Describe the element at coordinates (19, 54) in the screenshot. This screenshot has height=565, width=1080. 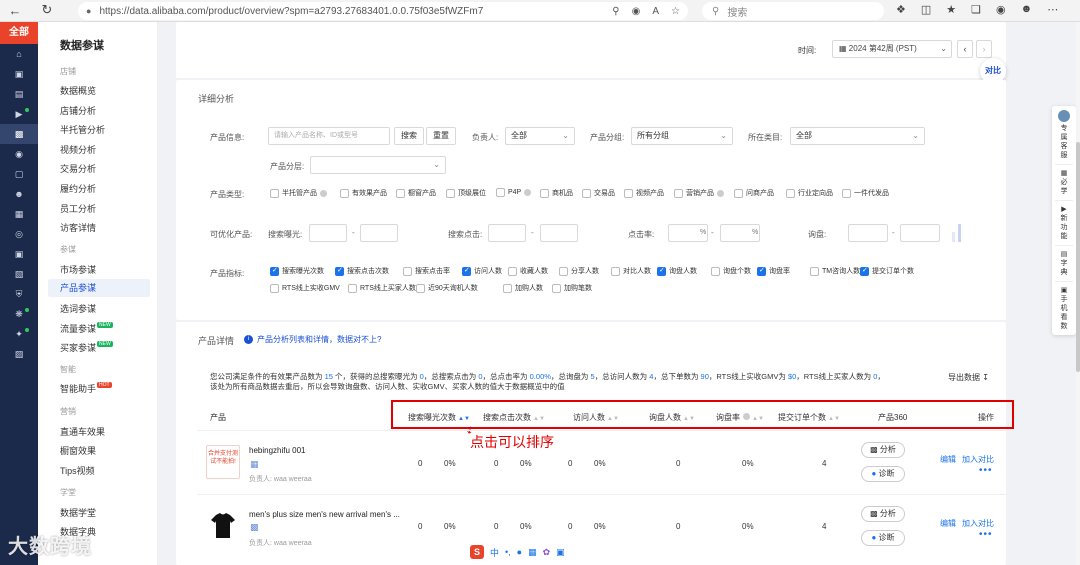
I see `home-icon: ⌂` at that location.